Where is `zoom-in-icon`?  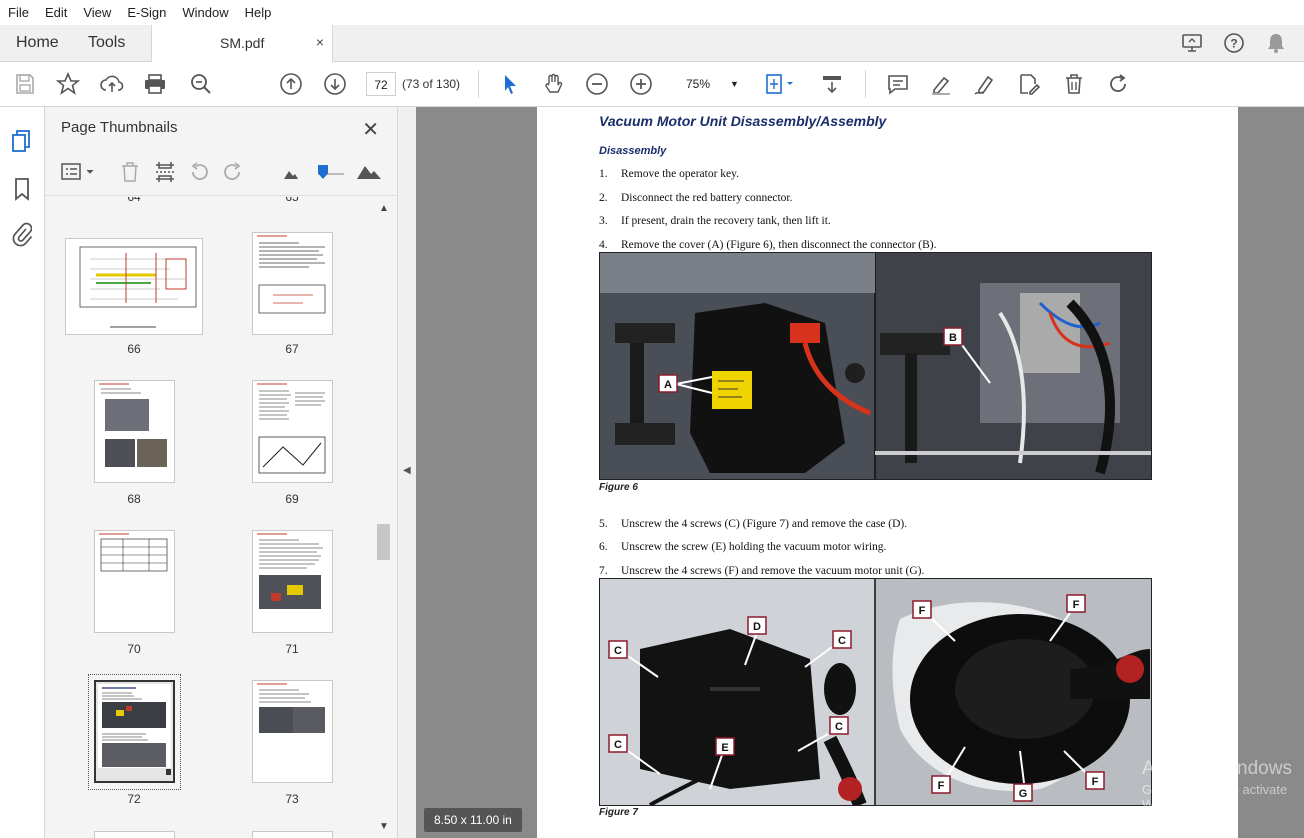 zoom-in-icon is located at coordinates (641, 84).